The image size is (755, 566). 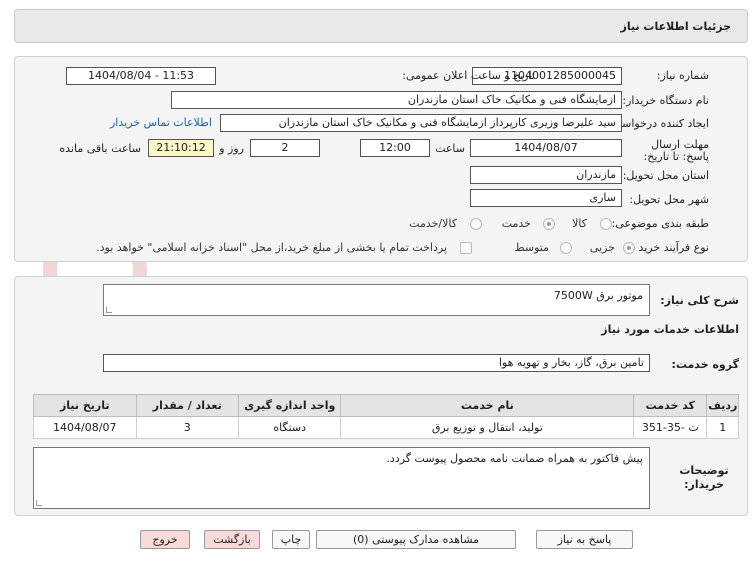 I want to click on payment-checkbox, so click(x=466, y=248).